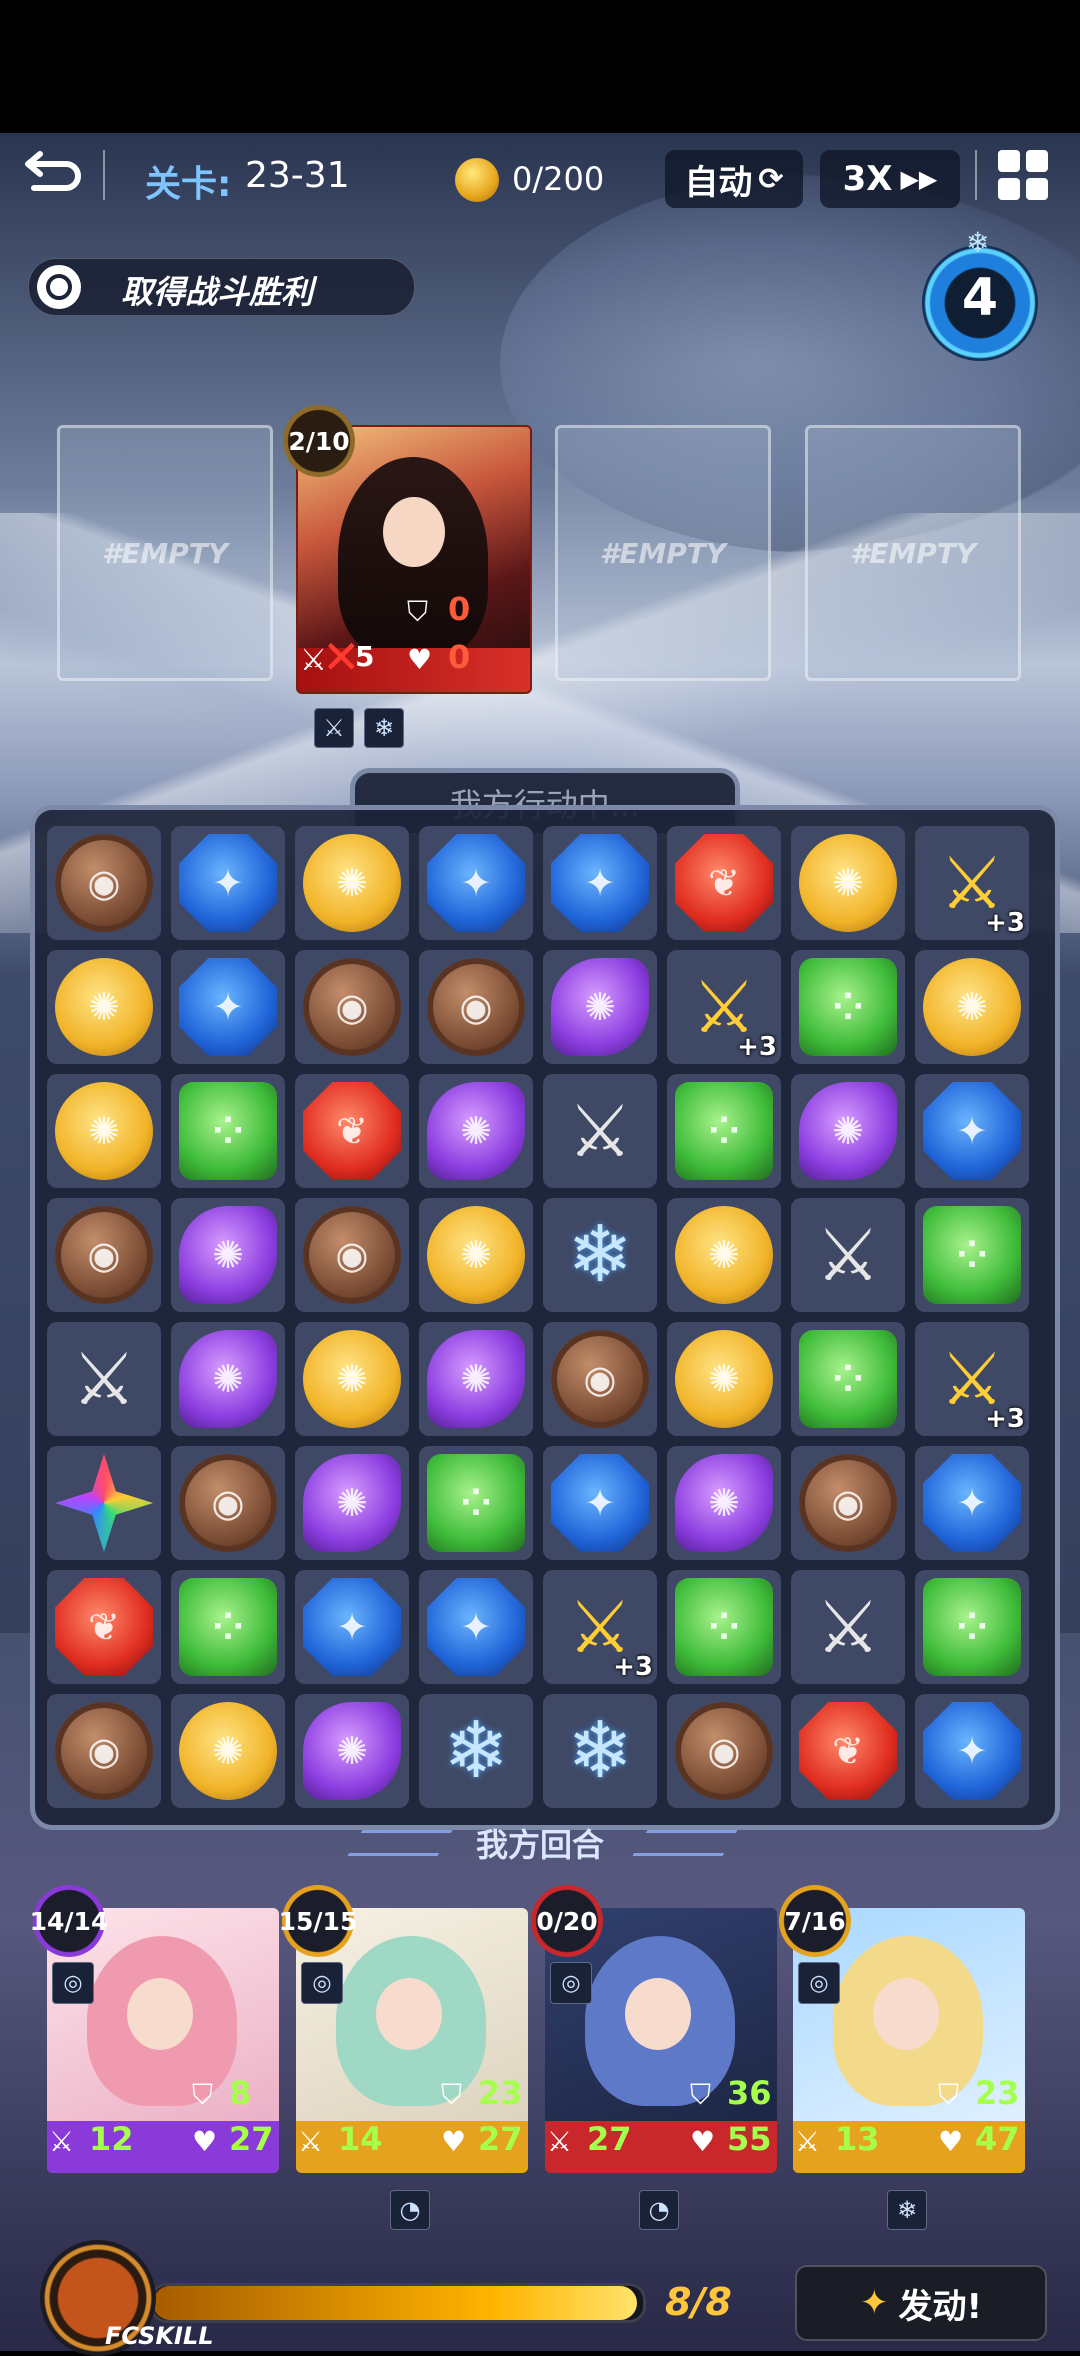 The width and height of the screenshot is (1080, 2356). What do you see at coordinates (1023, 175) in the screenshot?
I see `grid-menu-icon` at bounding box center [1023, 175].